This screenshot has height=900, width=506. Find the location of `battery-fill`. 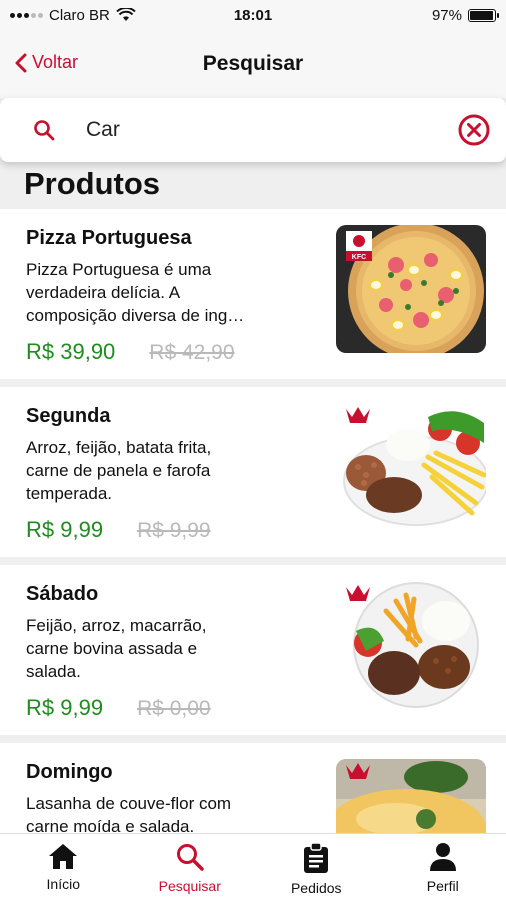

battery-fill is located at coordinates (482, 15).